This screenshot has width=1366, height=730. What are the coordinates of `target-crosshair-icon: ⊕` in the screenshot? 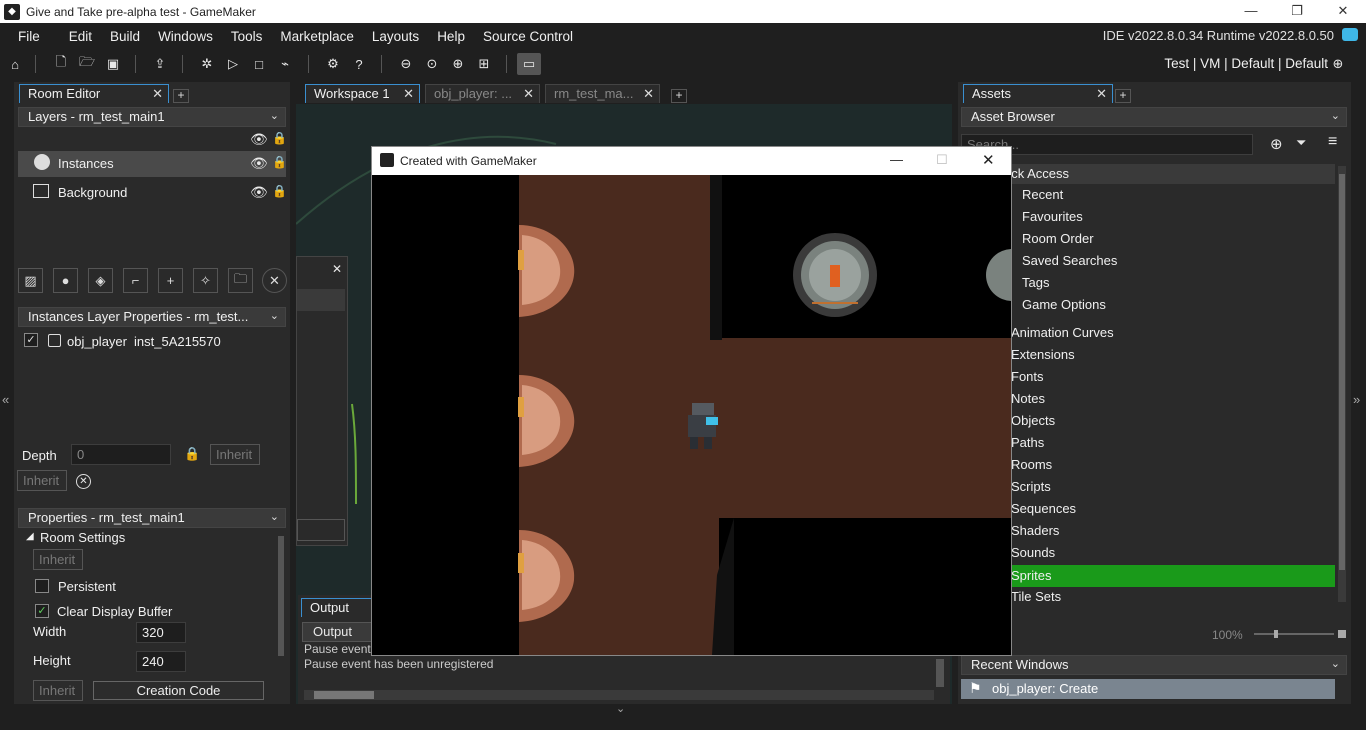 It's located at (1338, 64).